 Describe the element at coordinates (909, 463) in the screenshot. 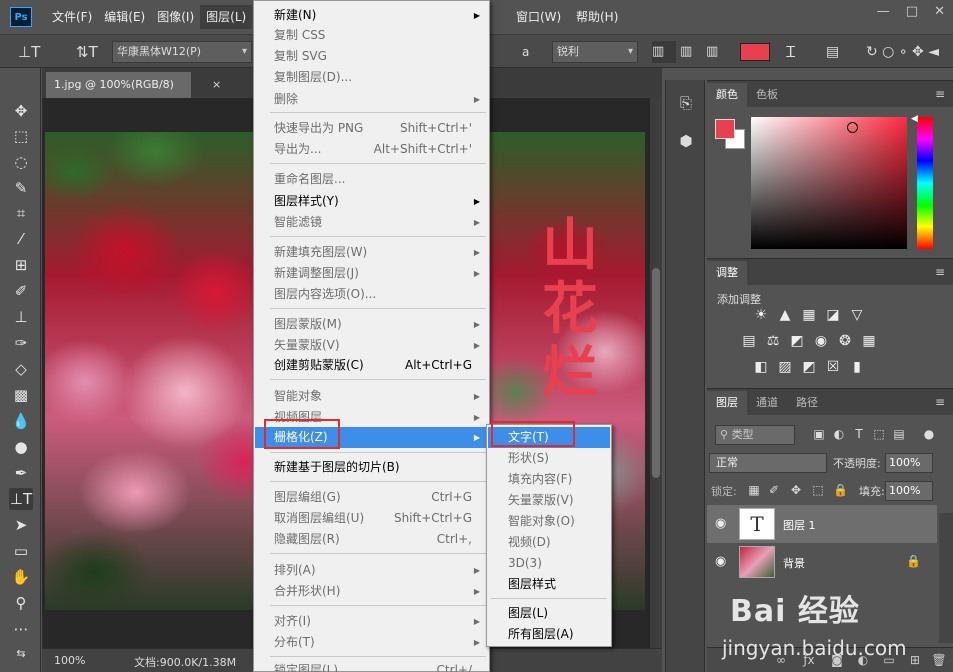

I see `opacity-input: 100%` at that location.